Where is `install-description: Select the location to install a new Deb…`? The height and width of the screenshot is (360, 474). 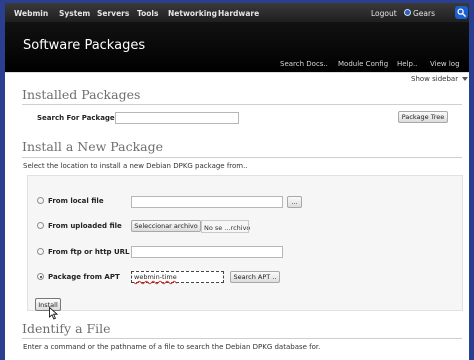 install-description: Select the location to install a new Deb… is located at coordinates (135, 166).